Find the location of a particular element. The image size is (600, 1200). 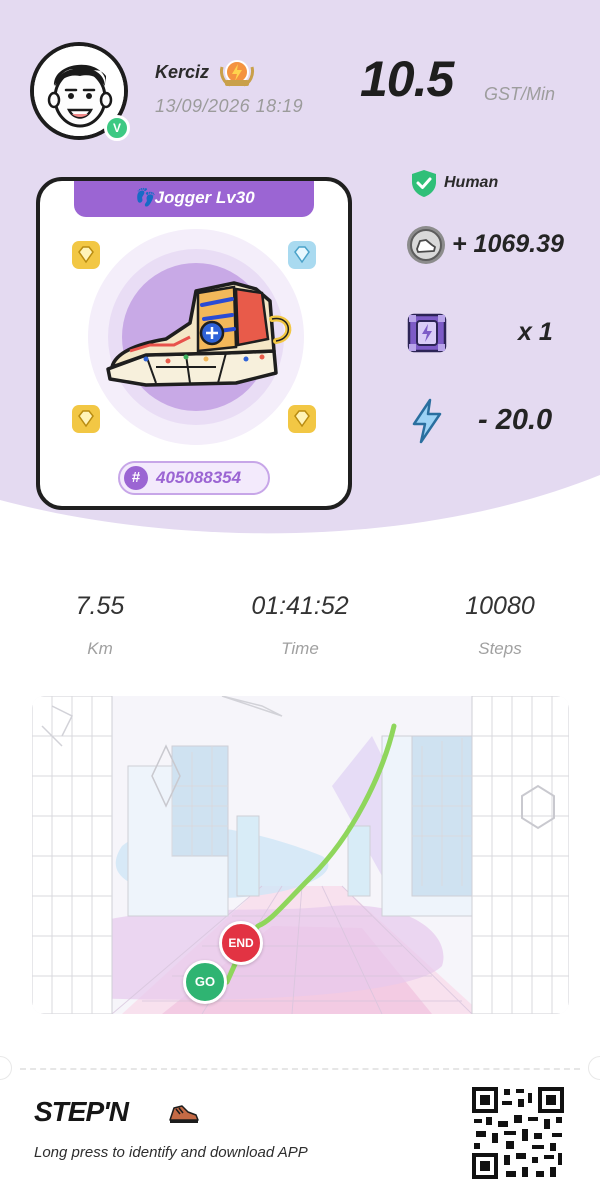

gst-earned-value: + 1069.39 is located at coordinates (508, 244).